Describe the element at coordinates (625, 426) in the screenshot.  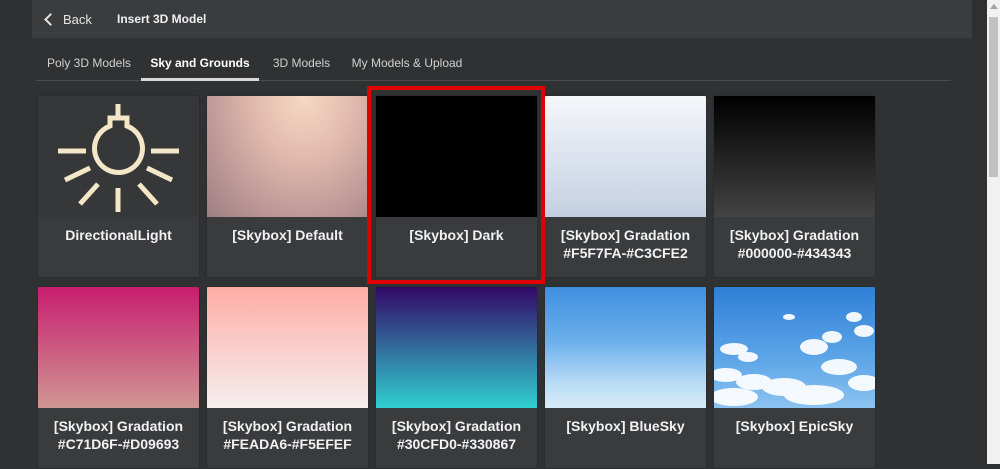
I see `card-label: [Skybox] BlueSky` at that location.